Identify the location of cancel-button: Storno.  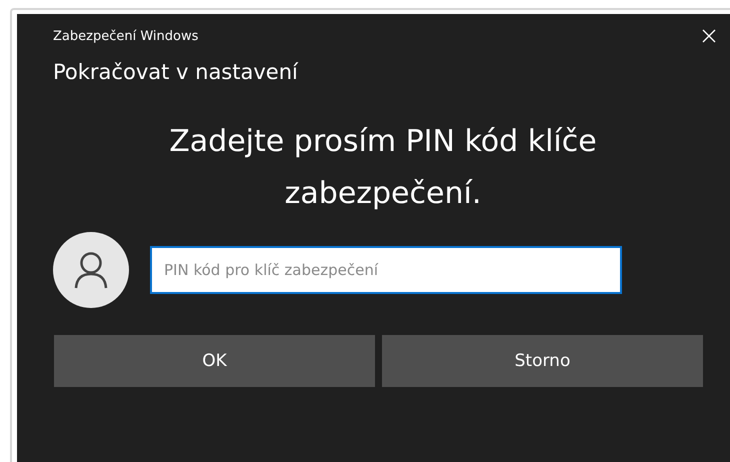
(542, 361).